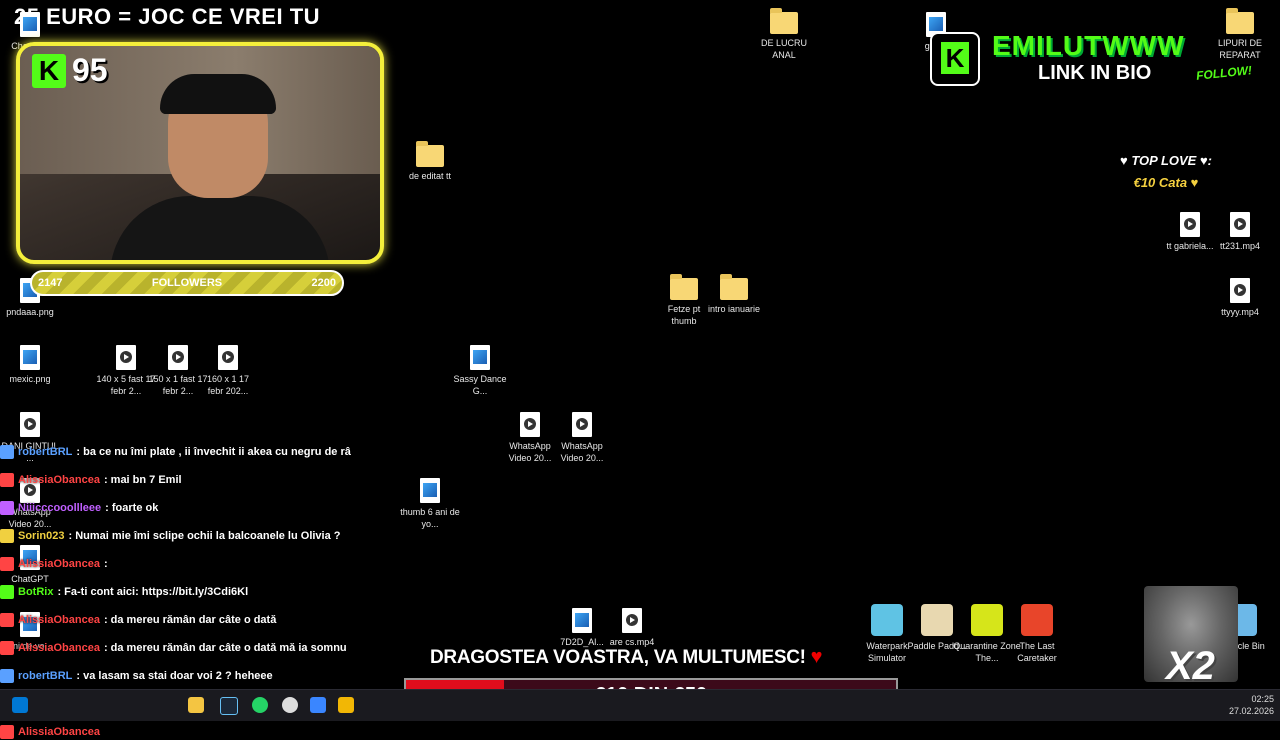  What do you see at coordinates (1240, 312) in the screenshot?
I see `desktop-icon-label: ttyyy.mp4` at bounding box center [1240, 312].